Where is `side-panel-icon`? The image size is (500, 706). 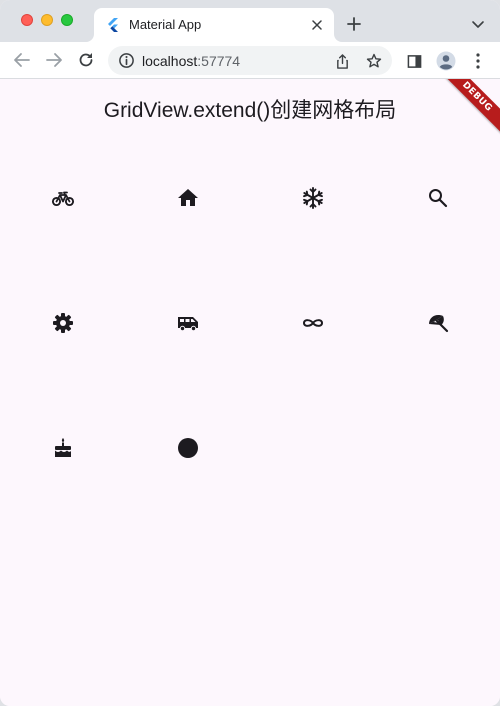 side-panel-icon is located at coordinates (414, 61).